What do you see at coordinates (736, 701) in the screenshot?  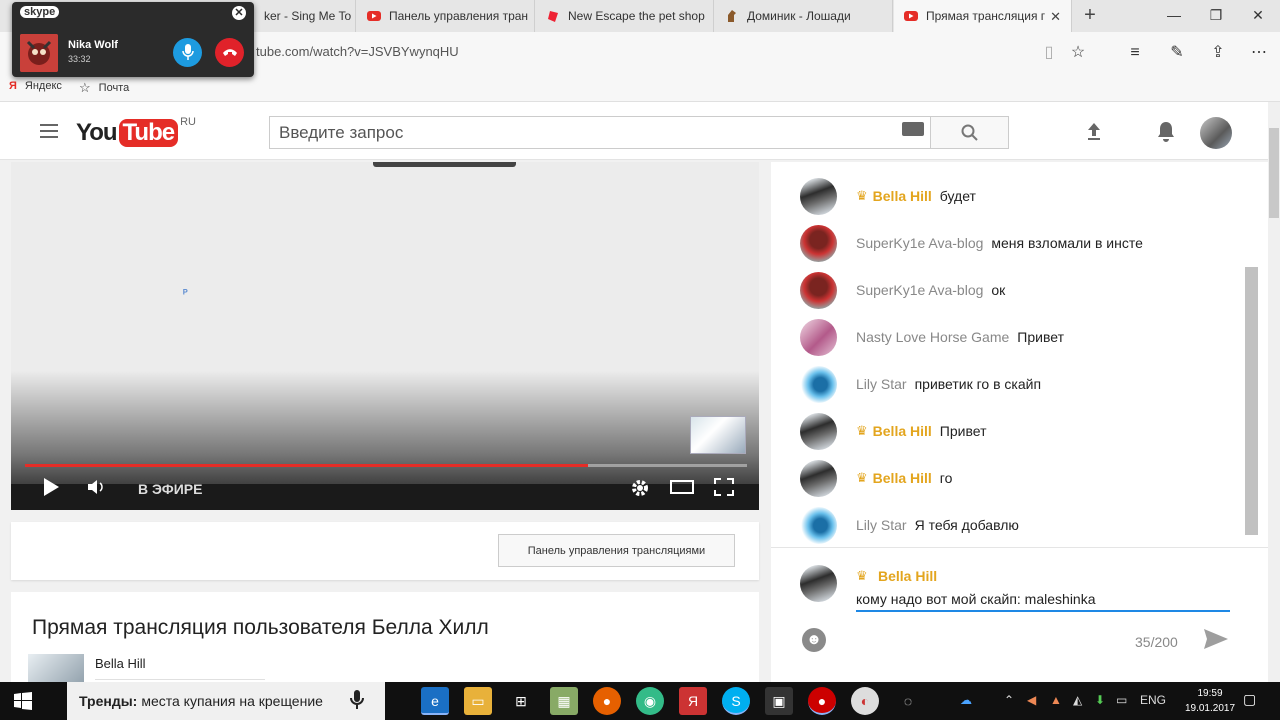 I see `skype-app-icon: S` at bounding box center [736, 701].